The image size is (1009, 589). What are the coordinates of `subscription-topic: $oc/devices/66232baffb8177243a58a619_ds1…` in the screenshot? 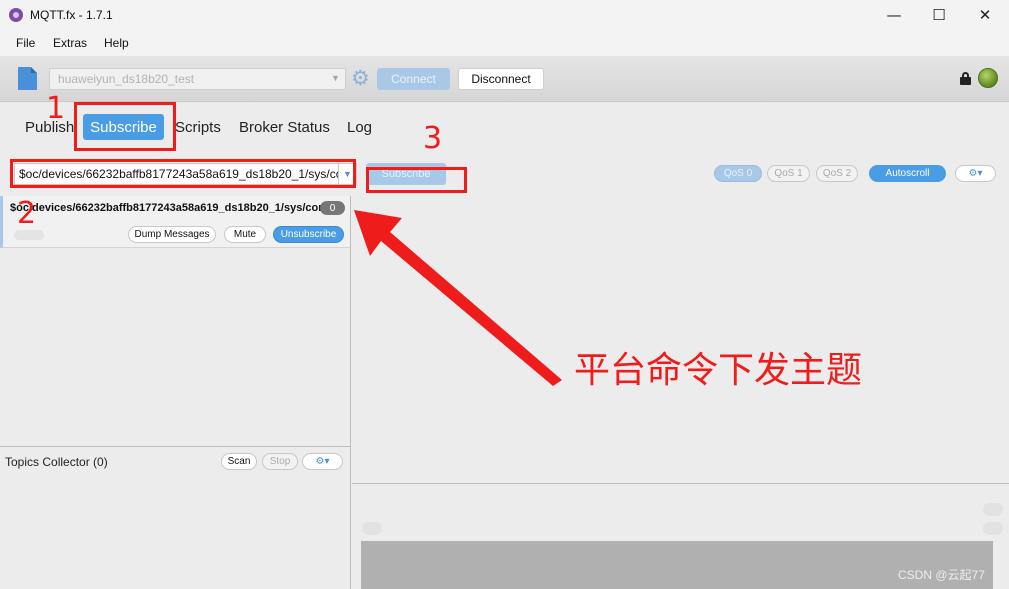 It's located at (169, 208).